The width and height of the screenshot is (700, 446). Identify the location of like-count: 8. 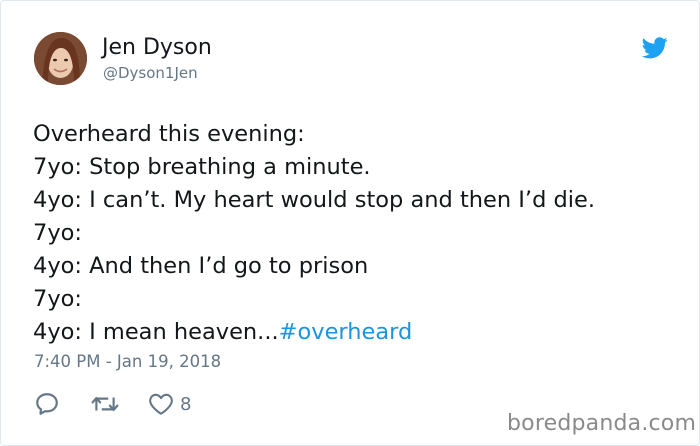
(186, 404).